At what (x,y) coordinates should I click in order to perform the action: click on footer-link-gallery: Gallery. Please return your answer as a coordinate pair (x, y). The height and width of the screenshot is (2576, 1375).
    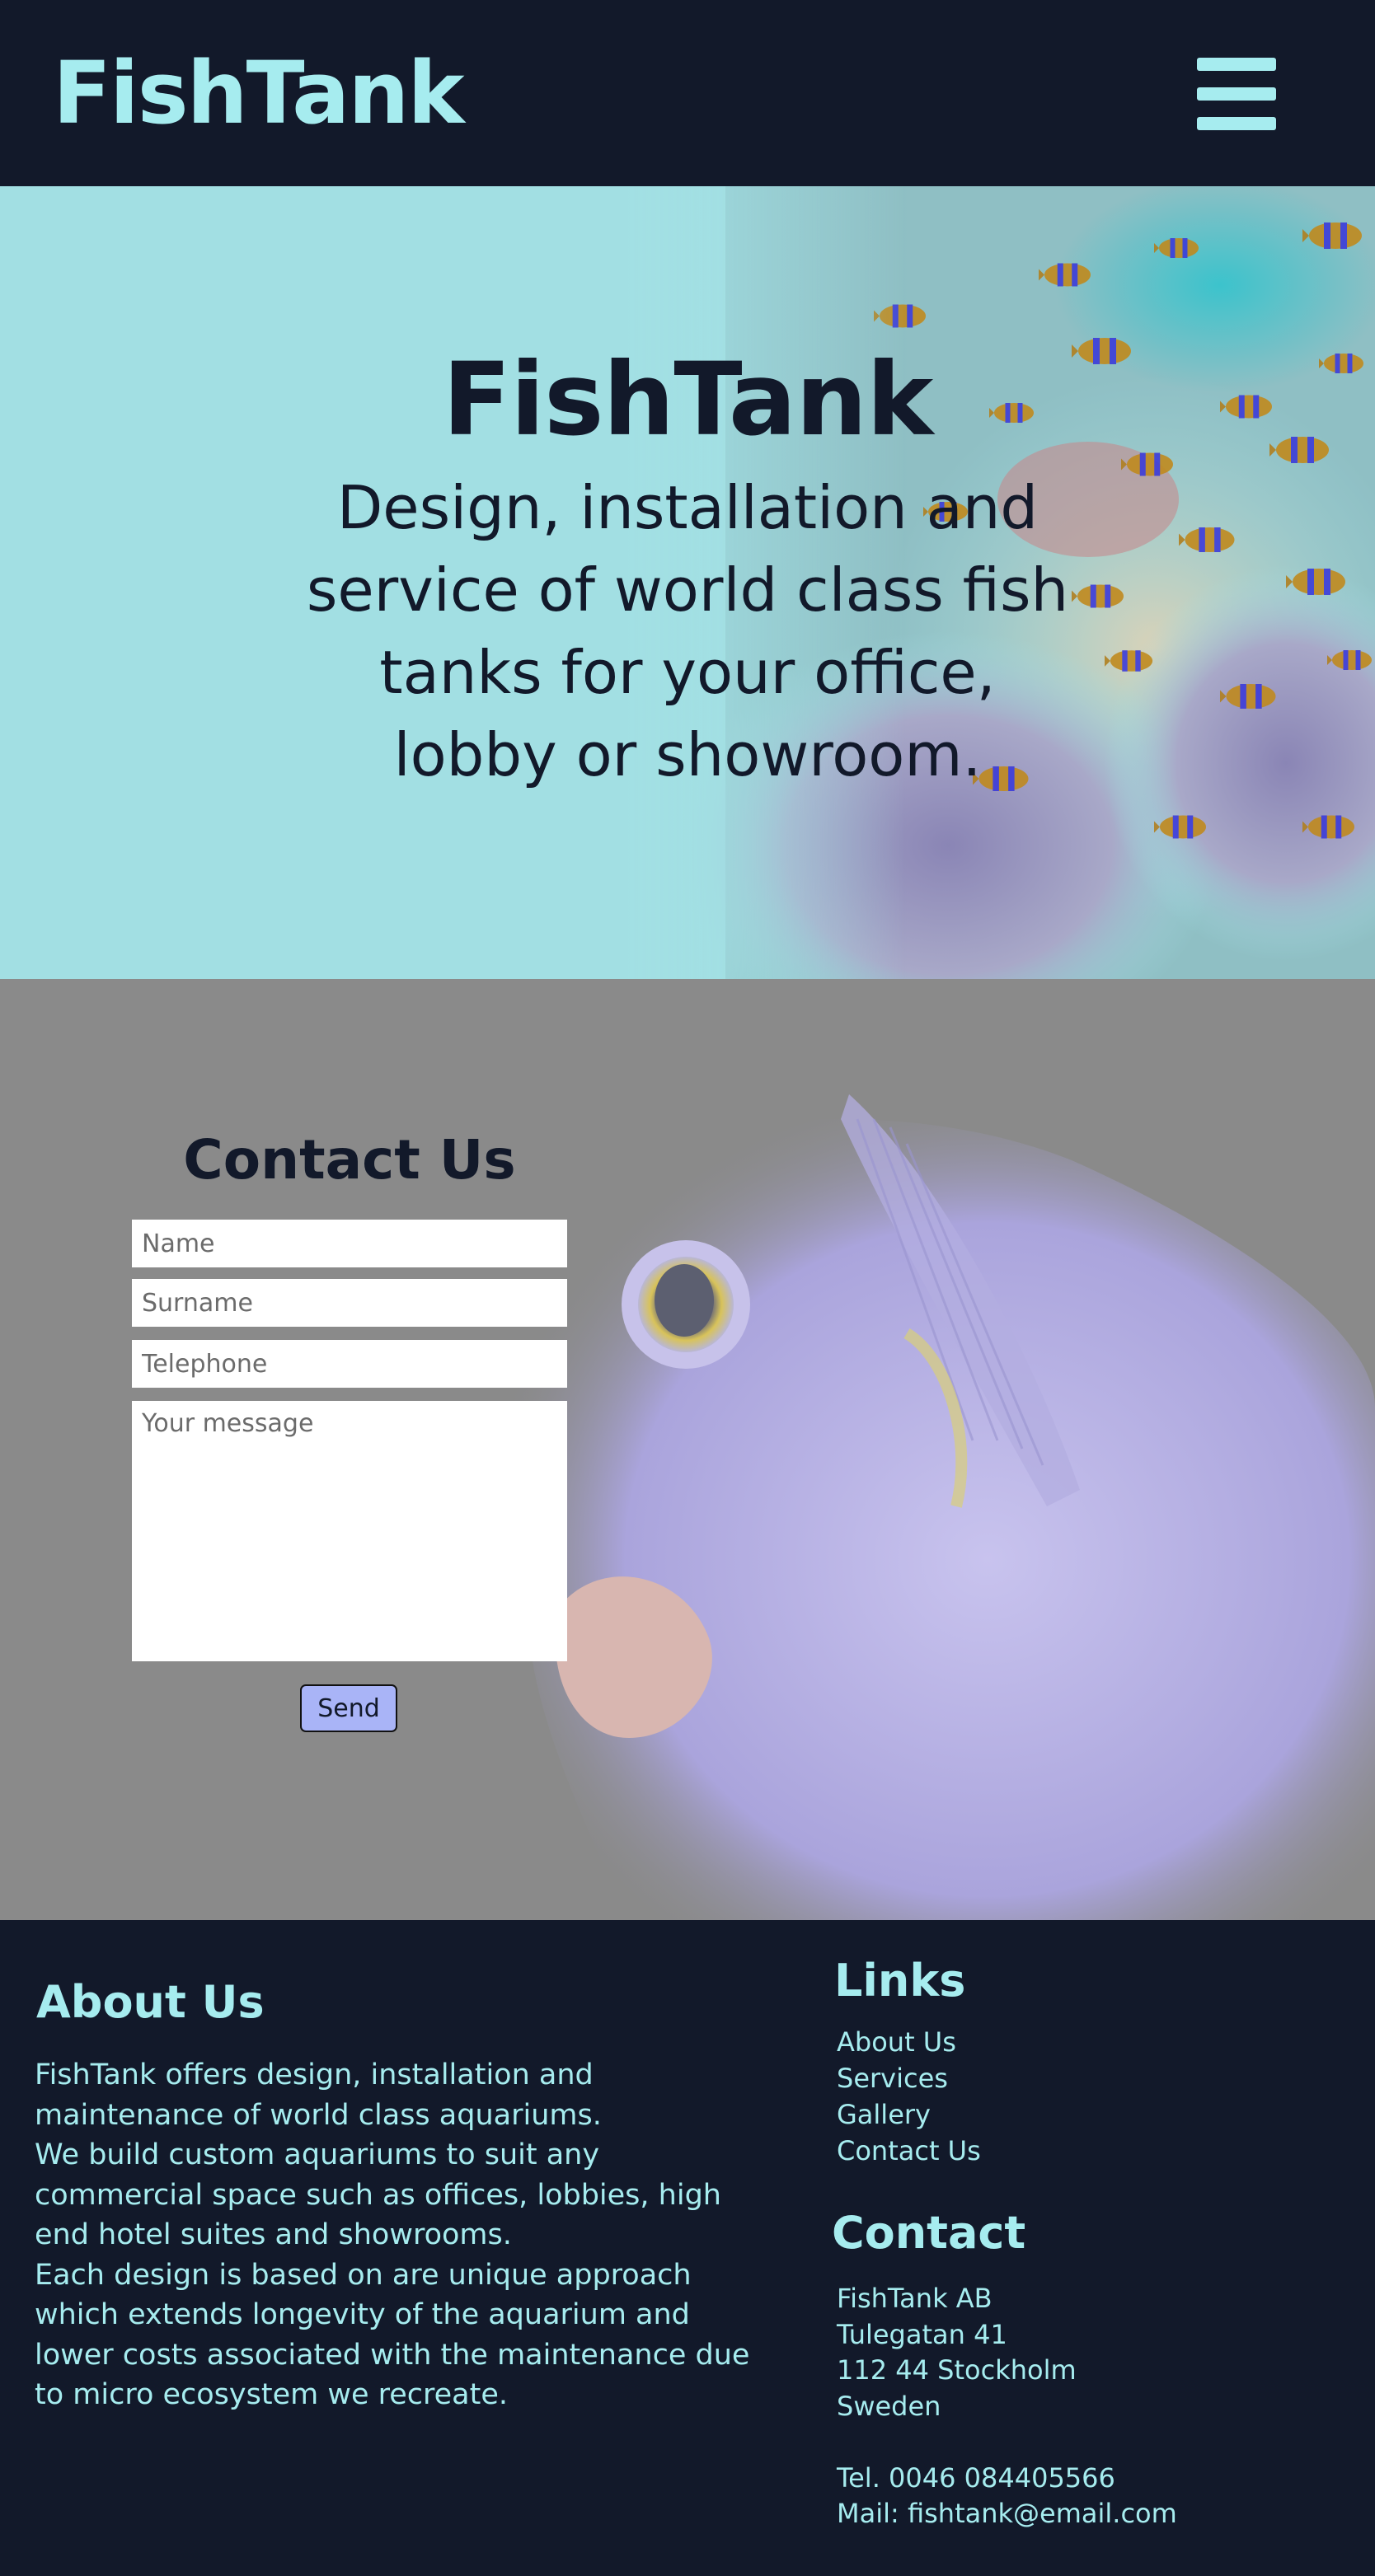
    Looking at the image, I should click on (884, 2114).